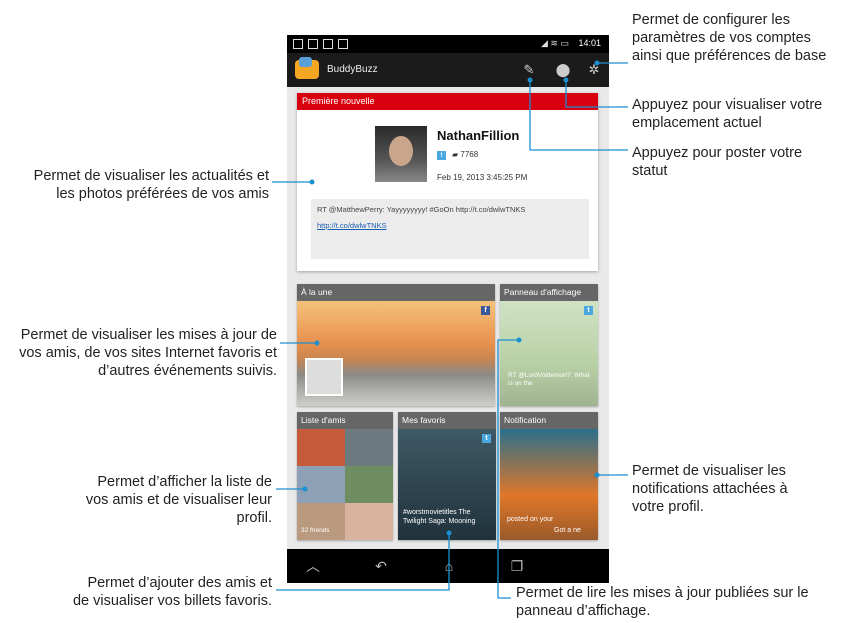 This screenshot has height=623, width=845. What do you see at coordinates (567, 530) in the screenshot?
I see `notification-caption-2: Got a ne` at bounding box center [567, 530].